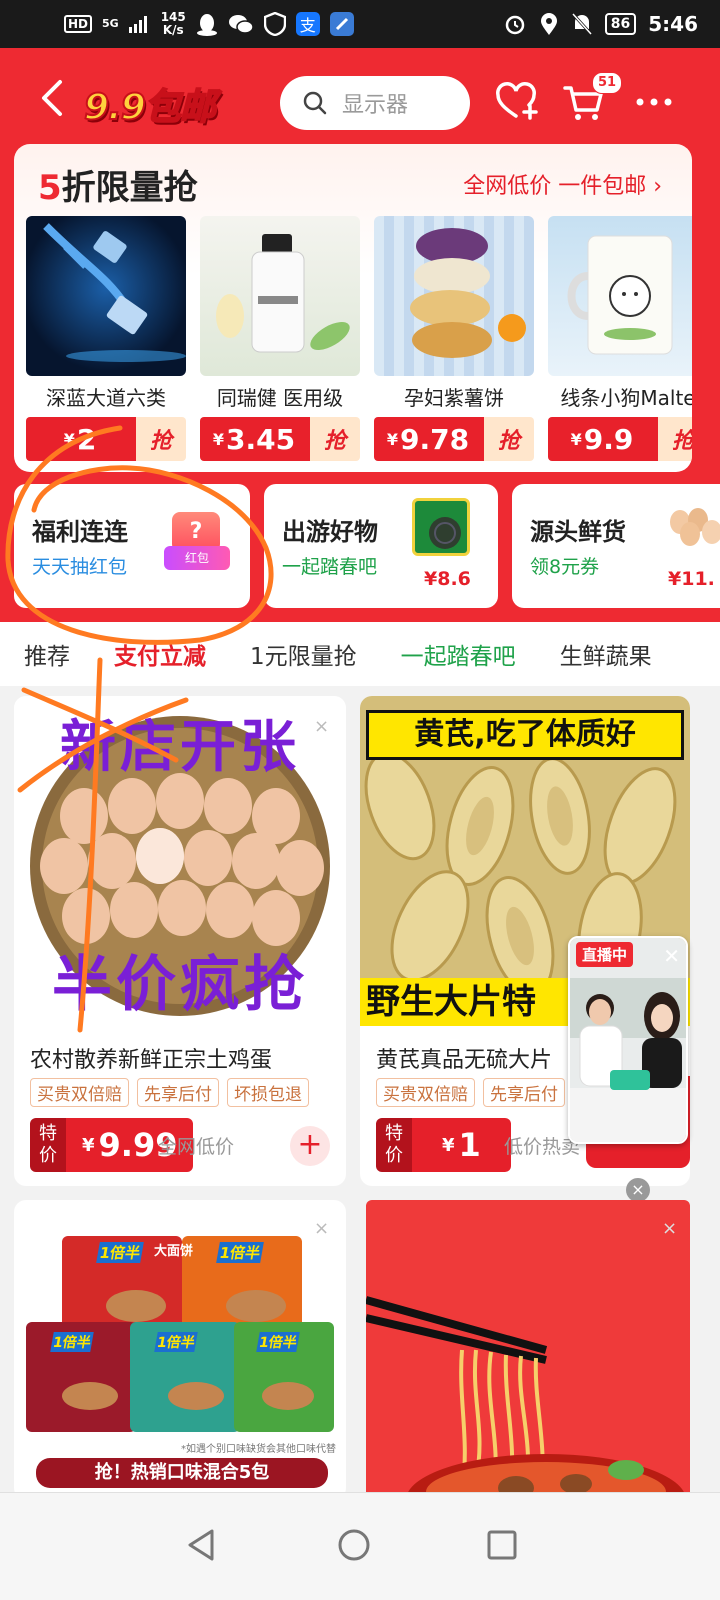 This screenshot has height=1600, width=720. I want to click on tab-1yuan: 1元限量抢, so click(303, 654).